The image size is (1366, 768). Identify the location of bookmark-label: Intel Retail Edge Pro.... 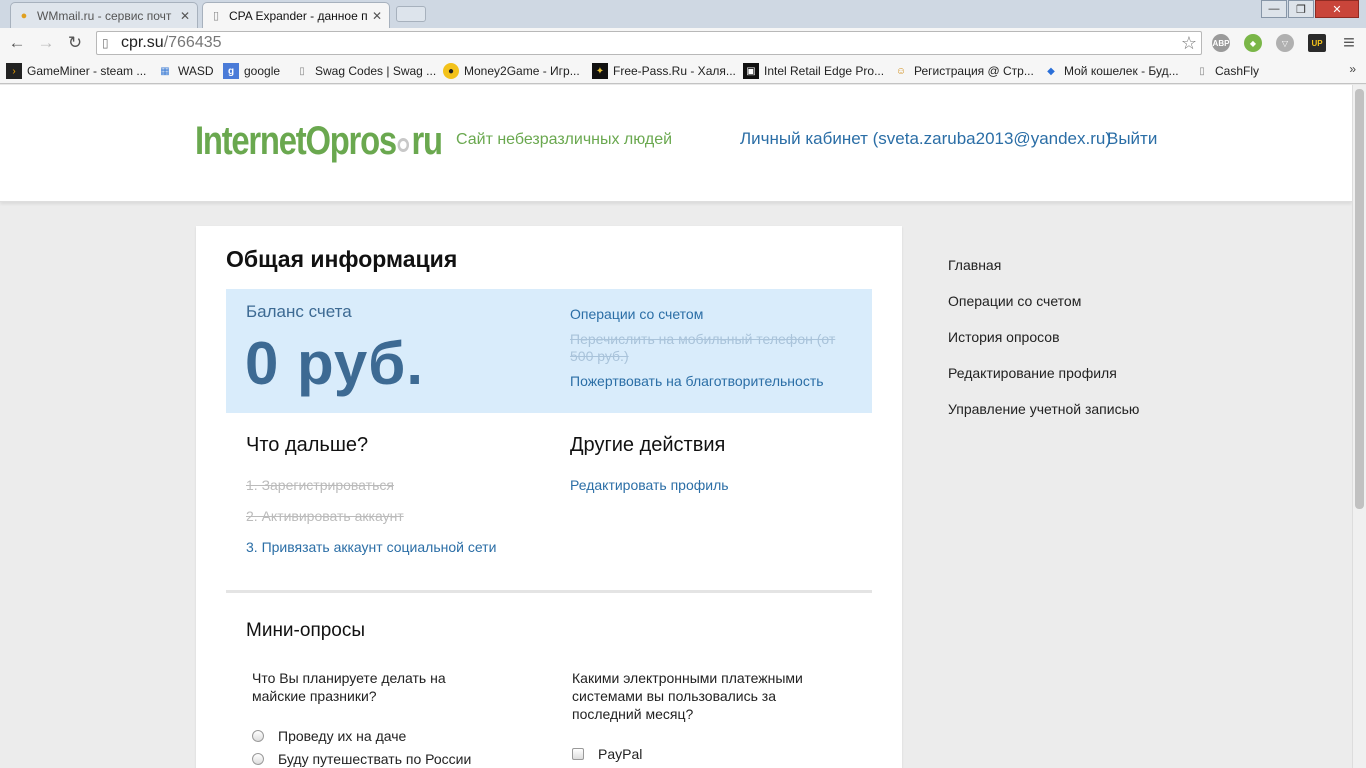
(824, 71).